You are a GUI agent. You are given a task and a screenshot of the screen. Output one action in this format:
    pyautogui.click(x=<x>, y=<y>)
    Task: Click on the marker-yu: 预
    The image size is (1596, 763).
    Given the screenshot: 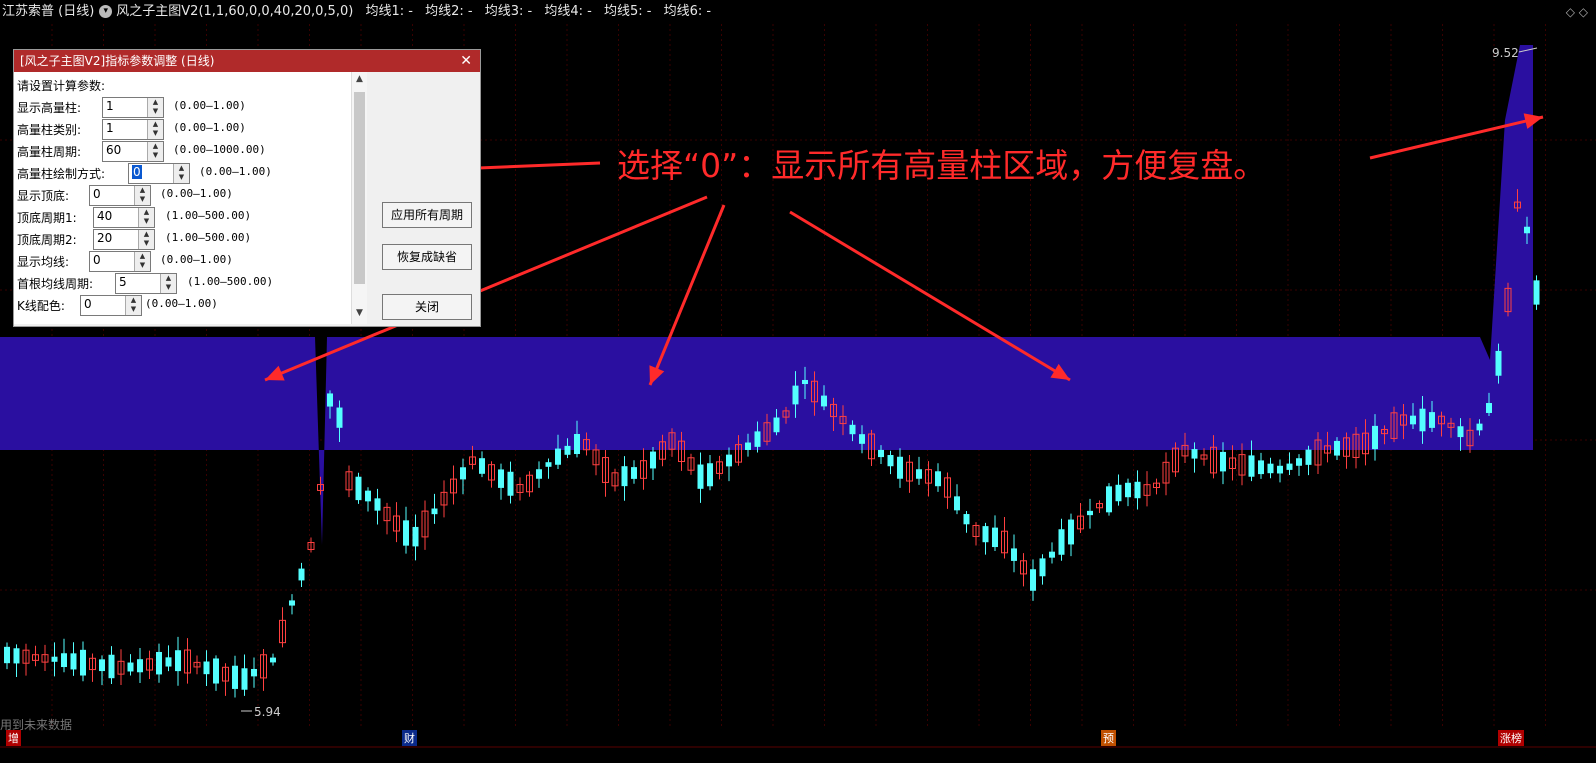 What is the action you would take?
    pyautogui.click(x=1108, y=738)
    